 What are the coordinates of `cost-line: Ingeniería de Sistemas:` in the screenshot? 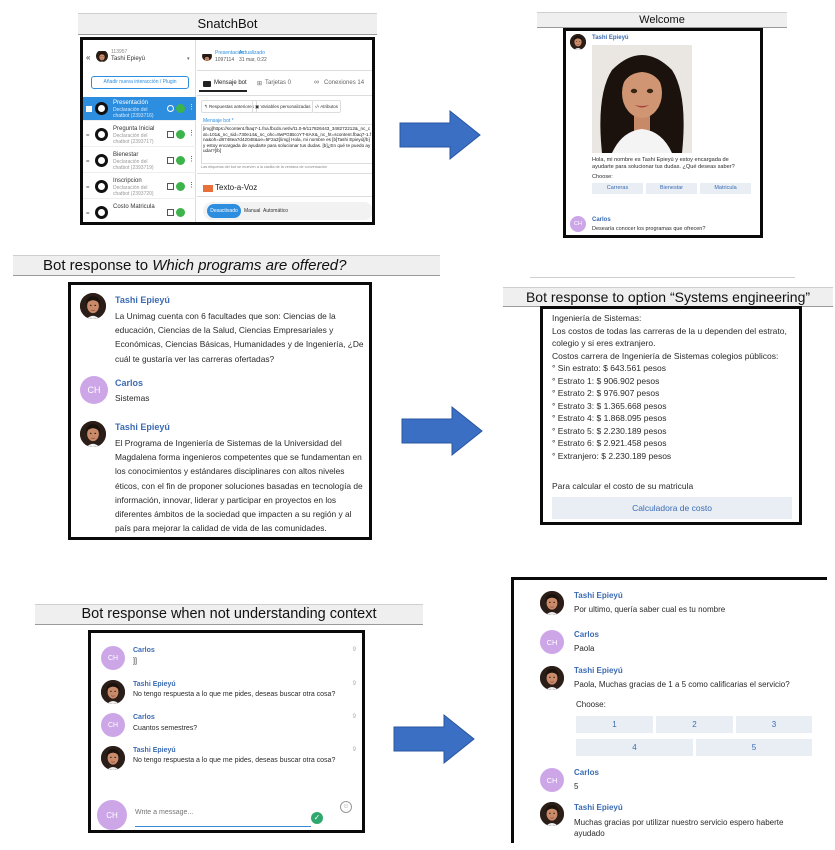 It's located at (597, 318).